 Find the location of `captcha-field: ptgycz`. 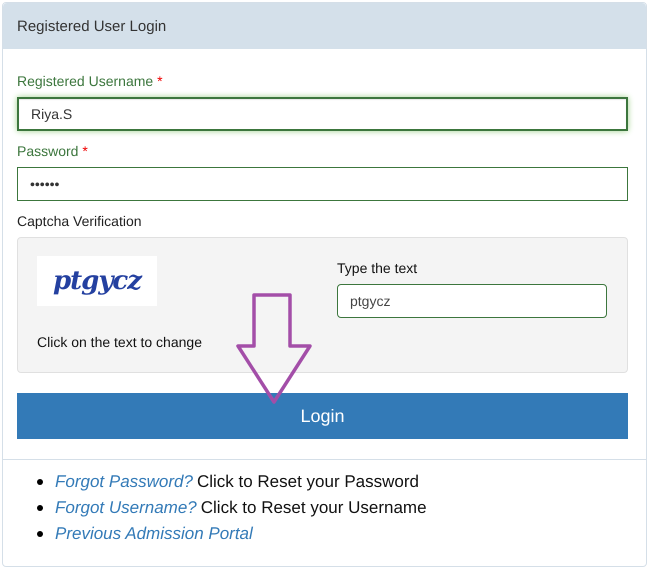

captcha-field: ptgycz is located at coordinates (472, 301).